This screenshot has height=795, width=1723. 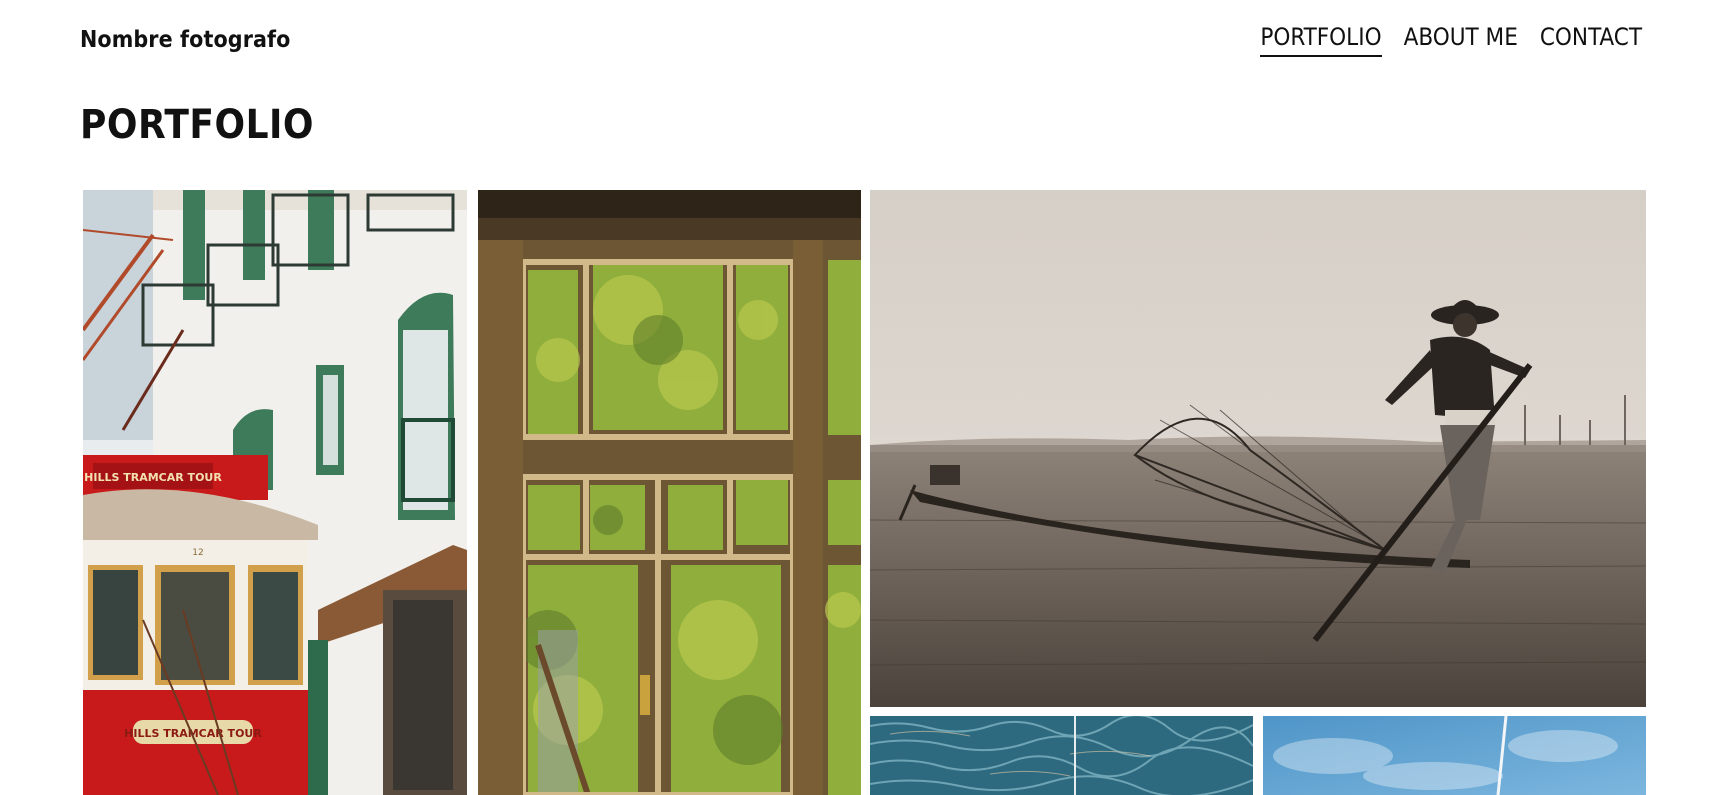 I want to click on nav-link-portfolio: PORTFOLIO, so click(x=1321, y=40).